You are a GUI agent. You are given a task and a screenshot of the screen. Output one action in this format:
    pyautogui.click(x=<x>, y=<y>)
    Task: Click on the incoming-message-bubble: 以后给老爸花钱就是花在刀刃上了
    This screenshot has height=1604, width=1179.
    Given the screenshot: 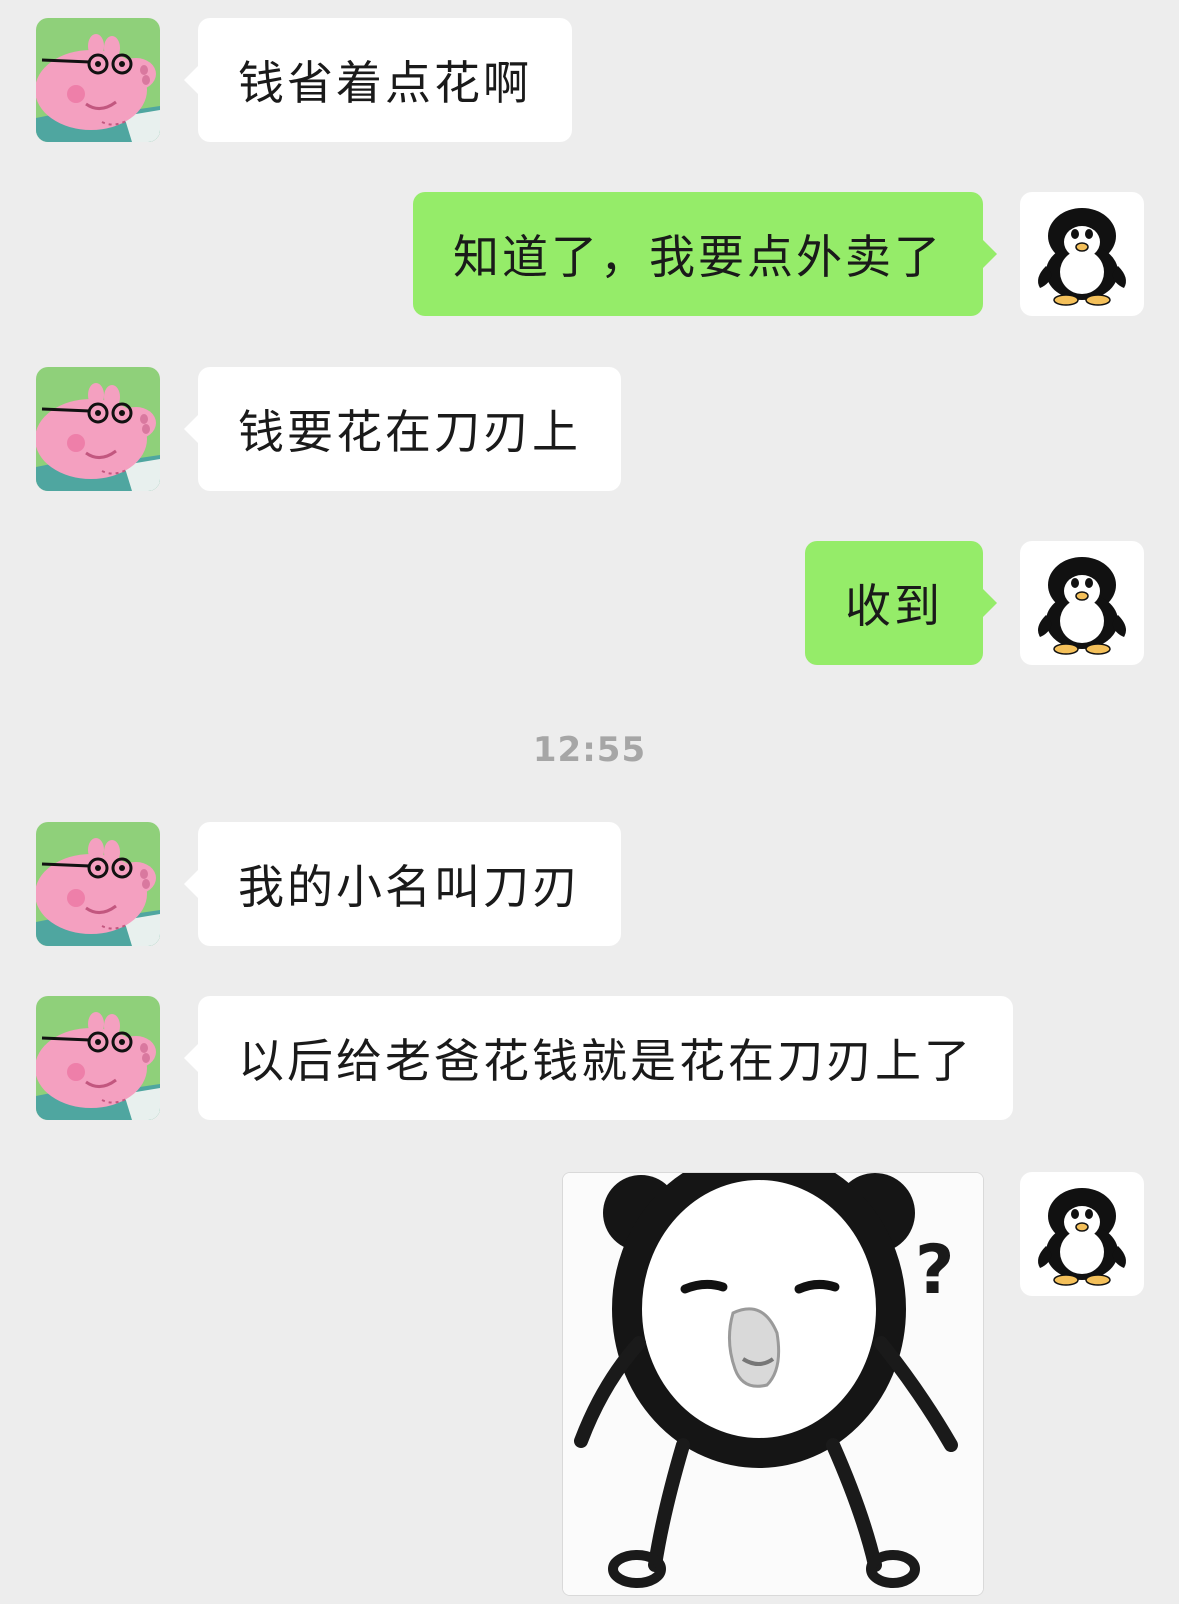 What is the action you would take?
    pyautogui.click(x=598, y=1058)
    